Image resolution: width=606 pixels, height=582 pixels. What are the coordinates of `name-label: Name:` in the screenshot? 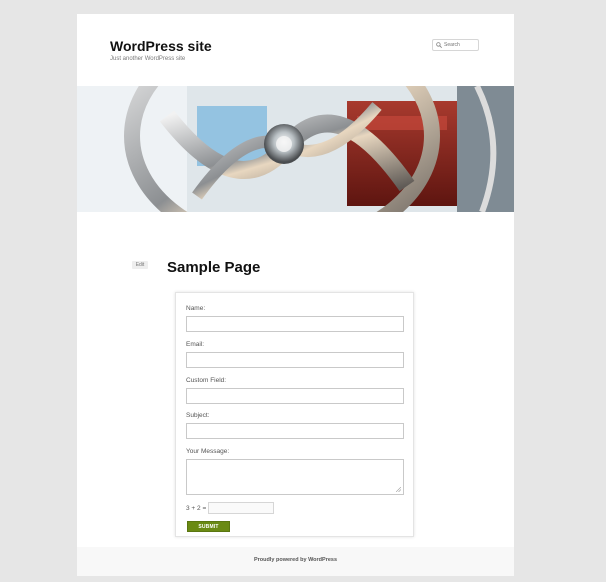 It's located at (196, 308).